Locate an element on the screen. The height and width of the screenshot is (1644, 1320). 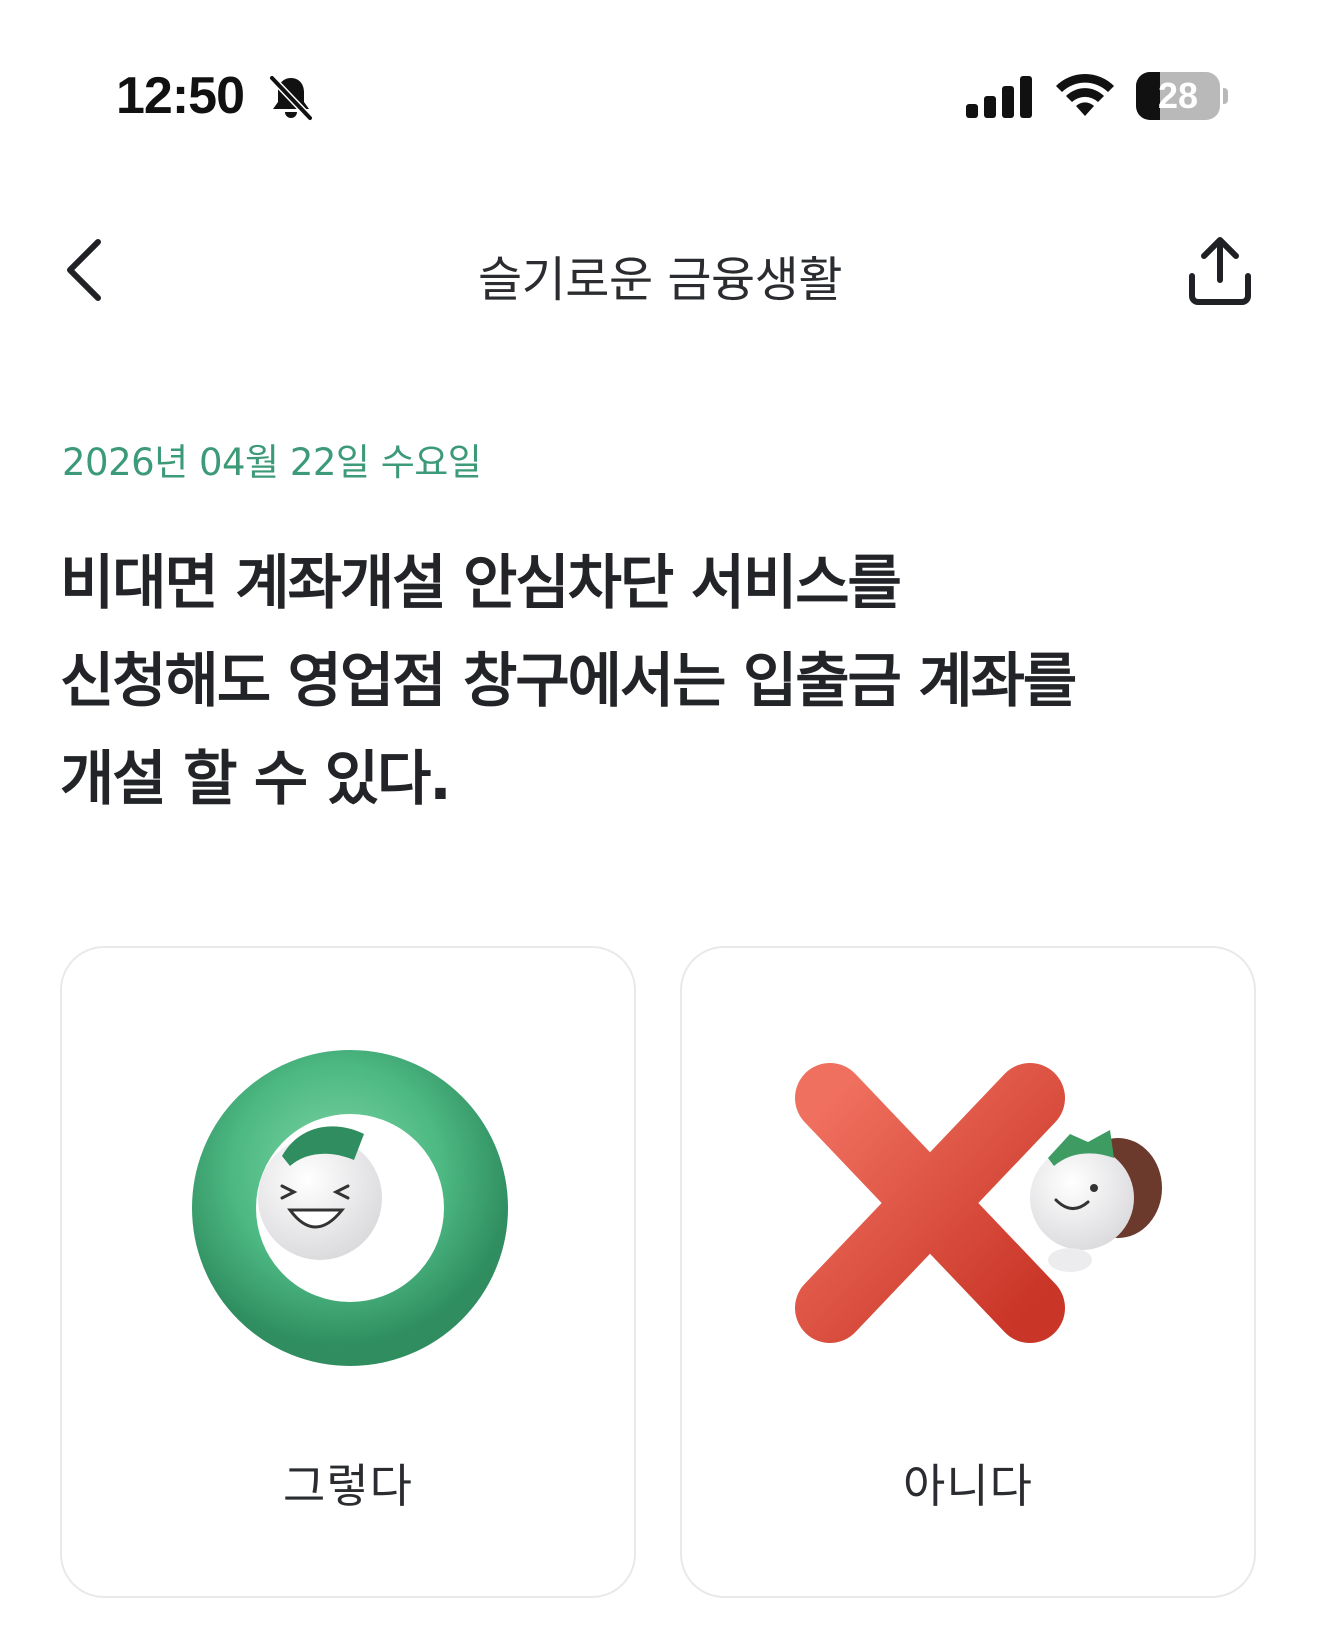
battery-level: 28 is located at coordinates (1178, 95).